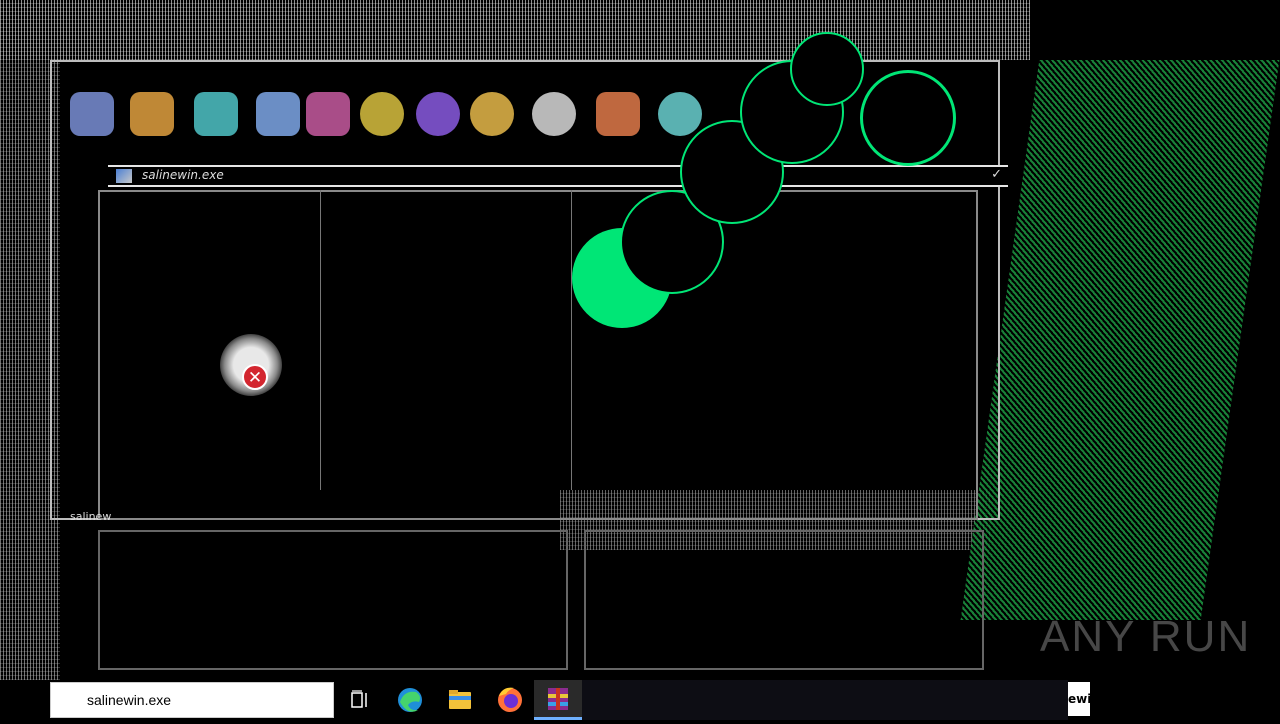 The height and width of the screenshot is (724, 1280). I want to click on file-explorer-icon, so click(460, 699).